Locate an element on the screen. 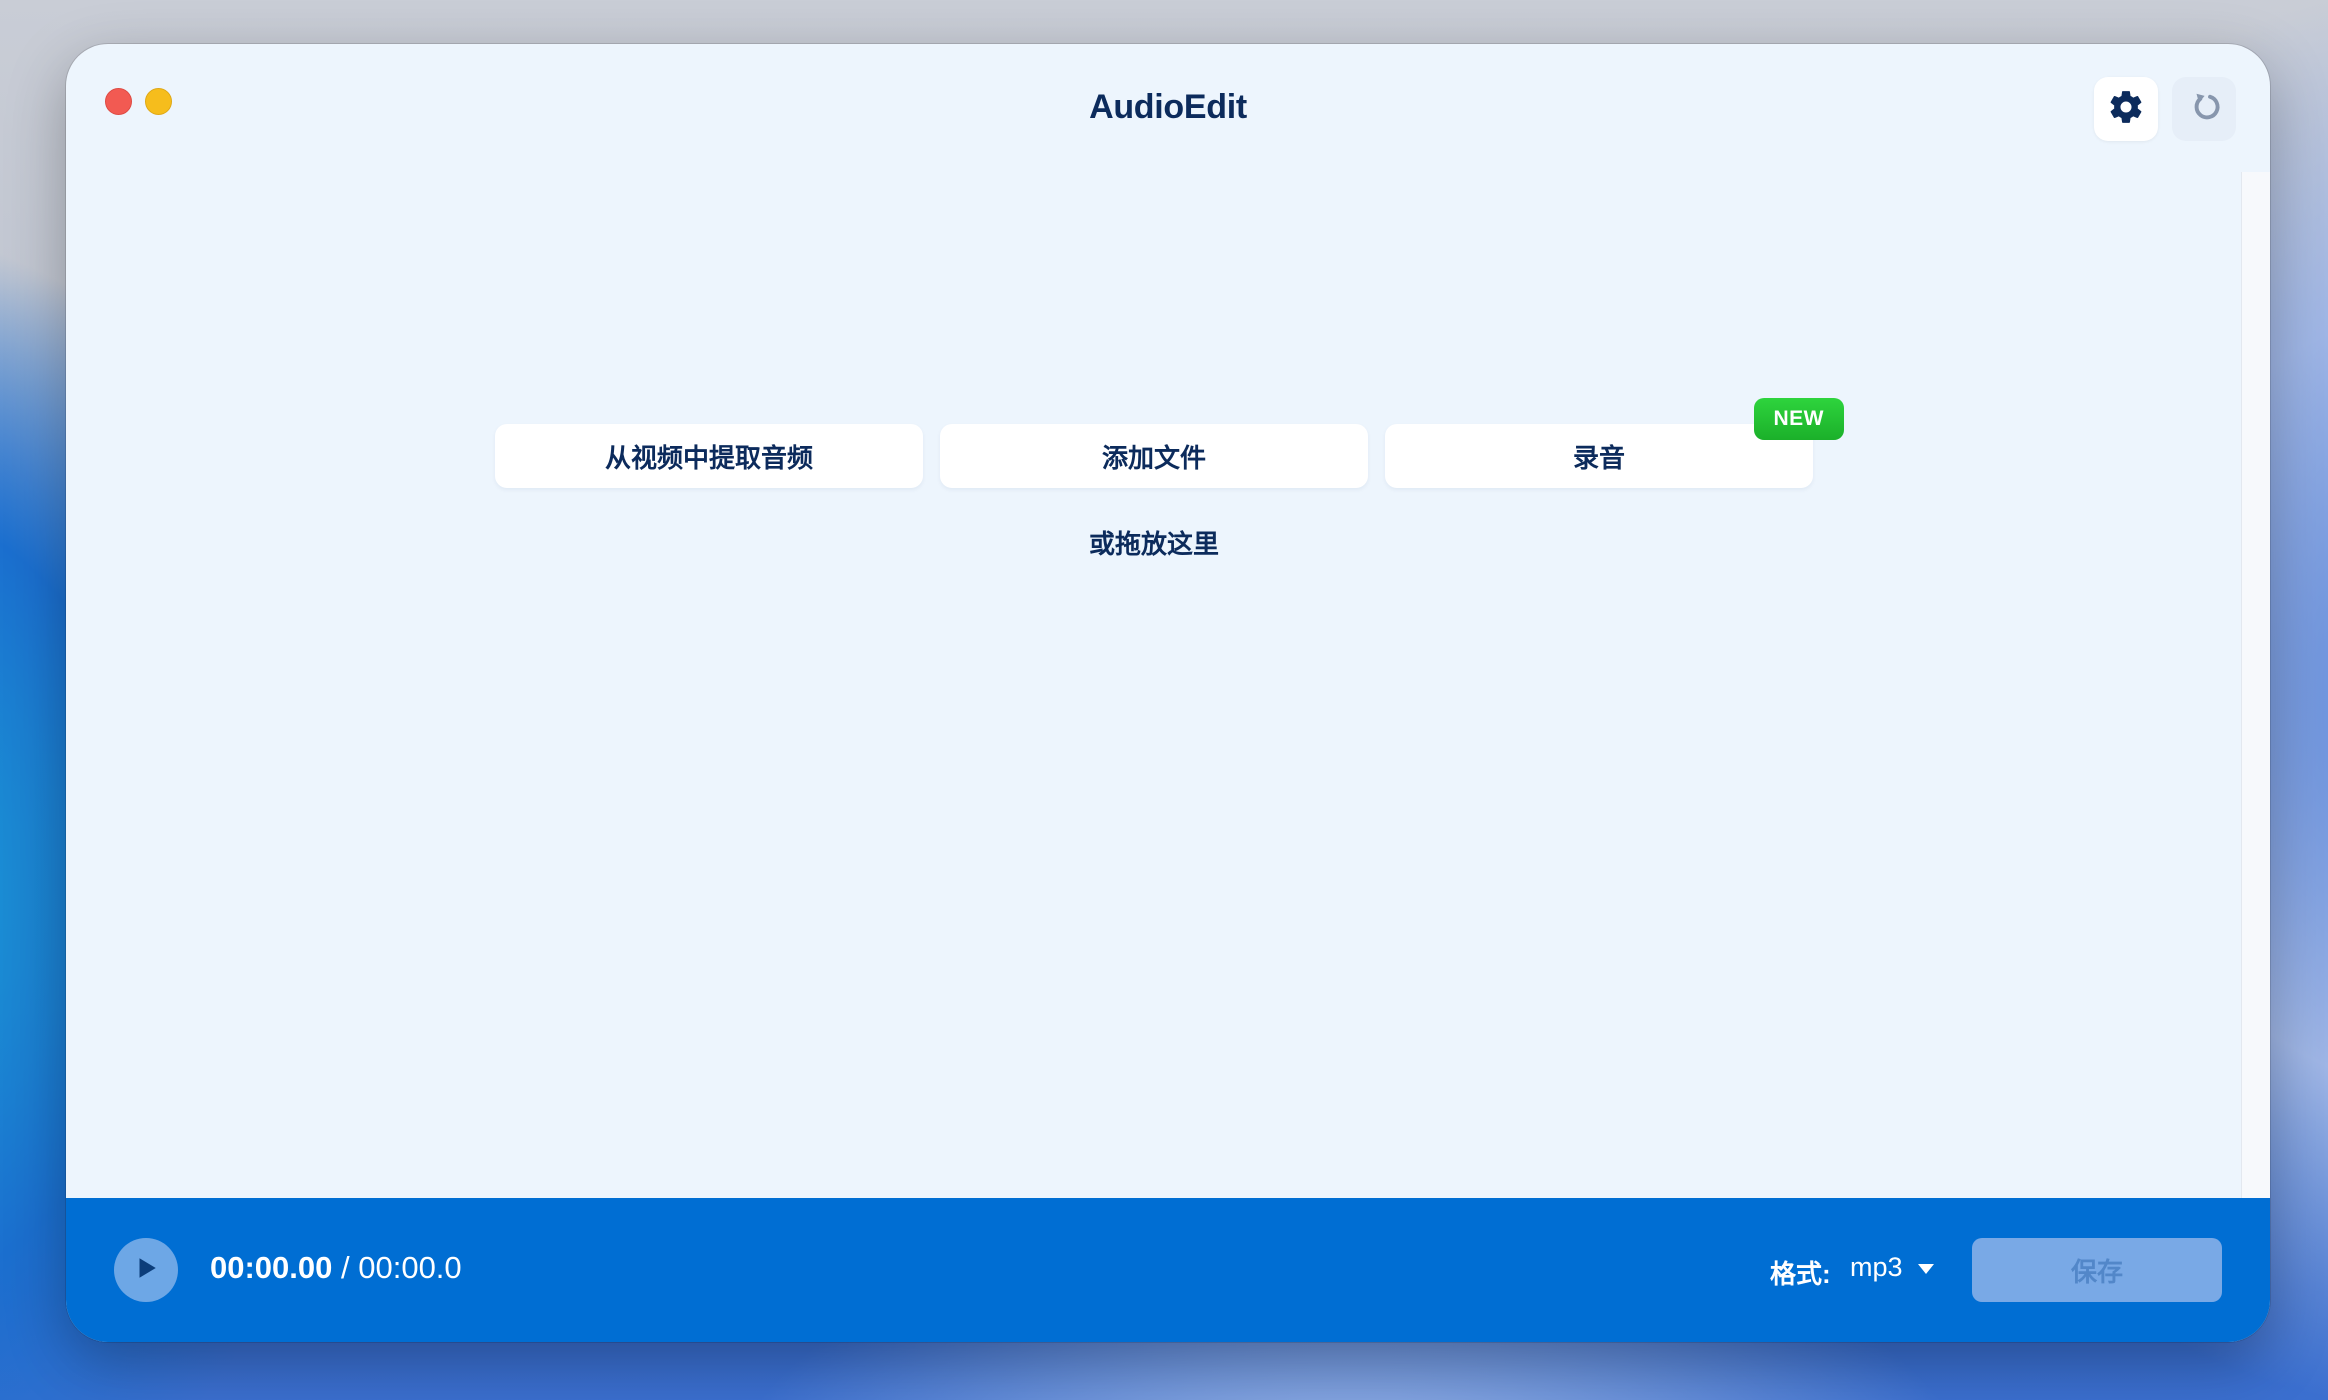  unused is located at coordinates (1126, 109).